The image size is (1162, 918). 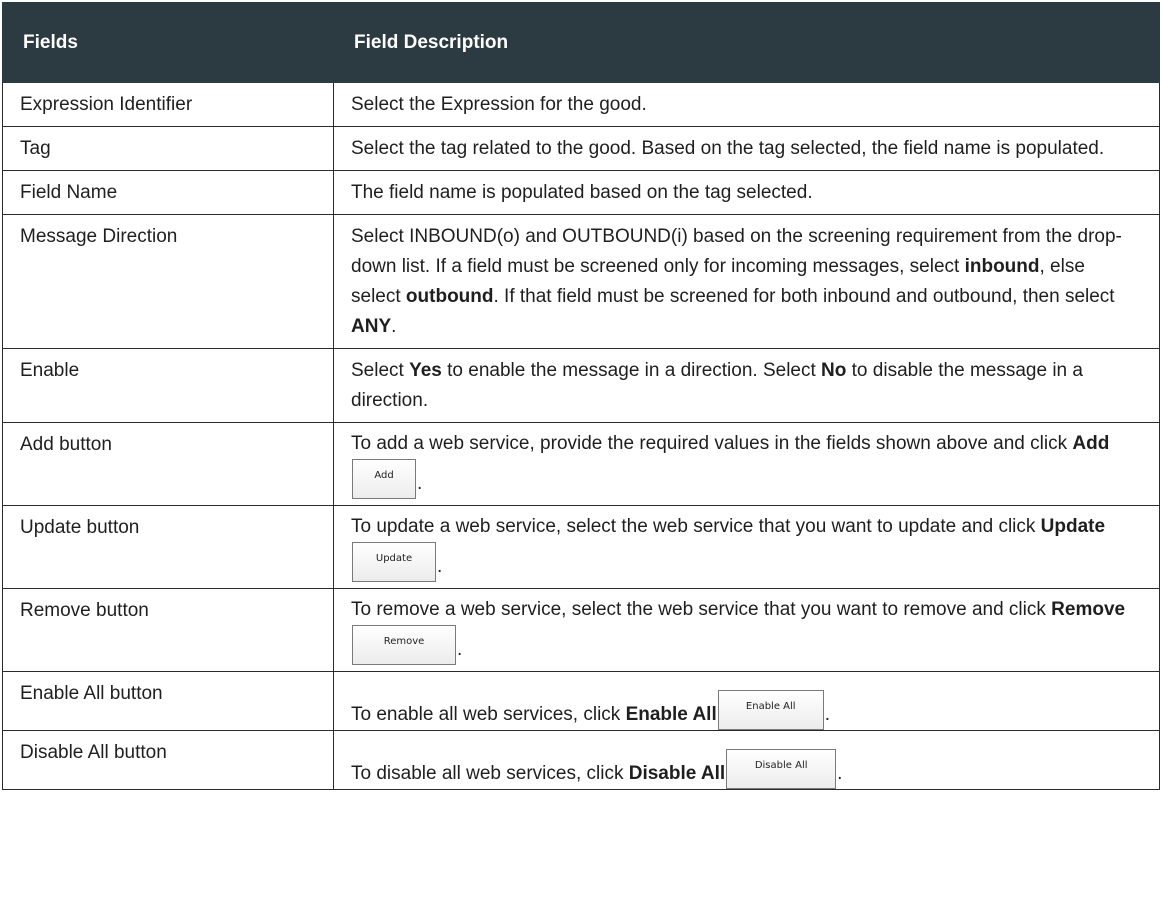 What do you see at coordinates (488, 714) in the screenshot?
I see `desc-text: To enable all web services, click` at bounding box center [488, 714].